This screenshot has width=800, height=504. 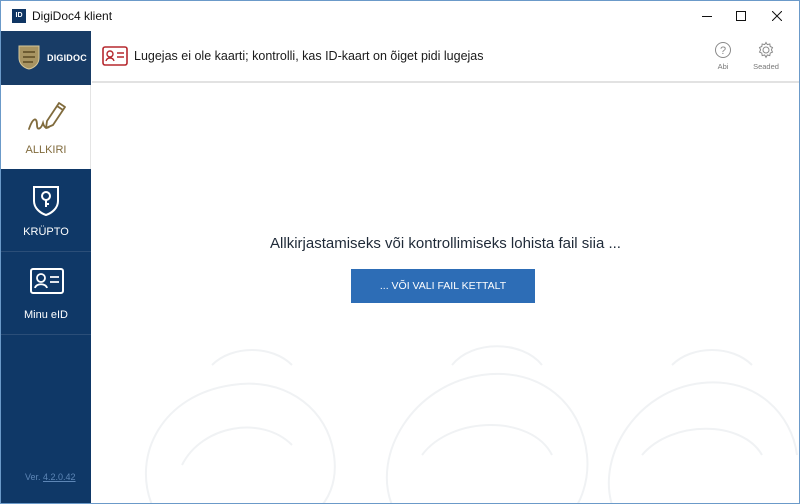 I want to click on shield-key-icon, so click(x=46, y=201).